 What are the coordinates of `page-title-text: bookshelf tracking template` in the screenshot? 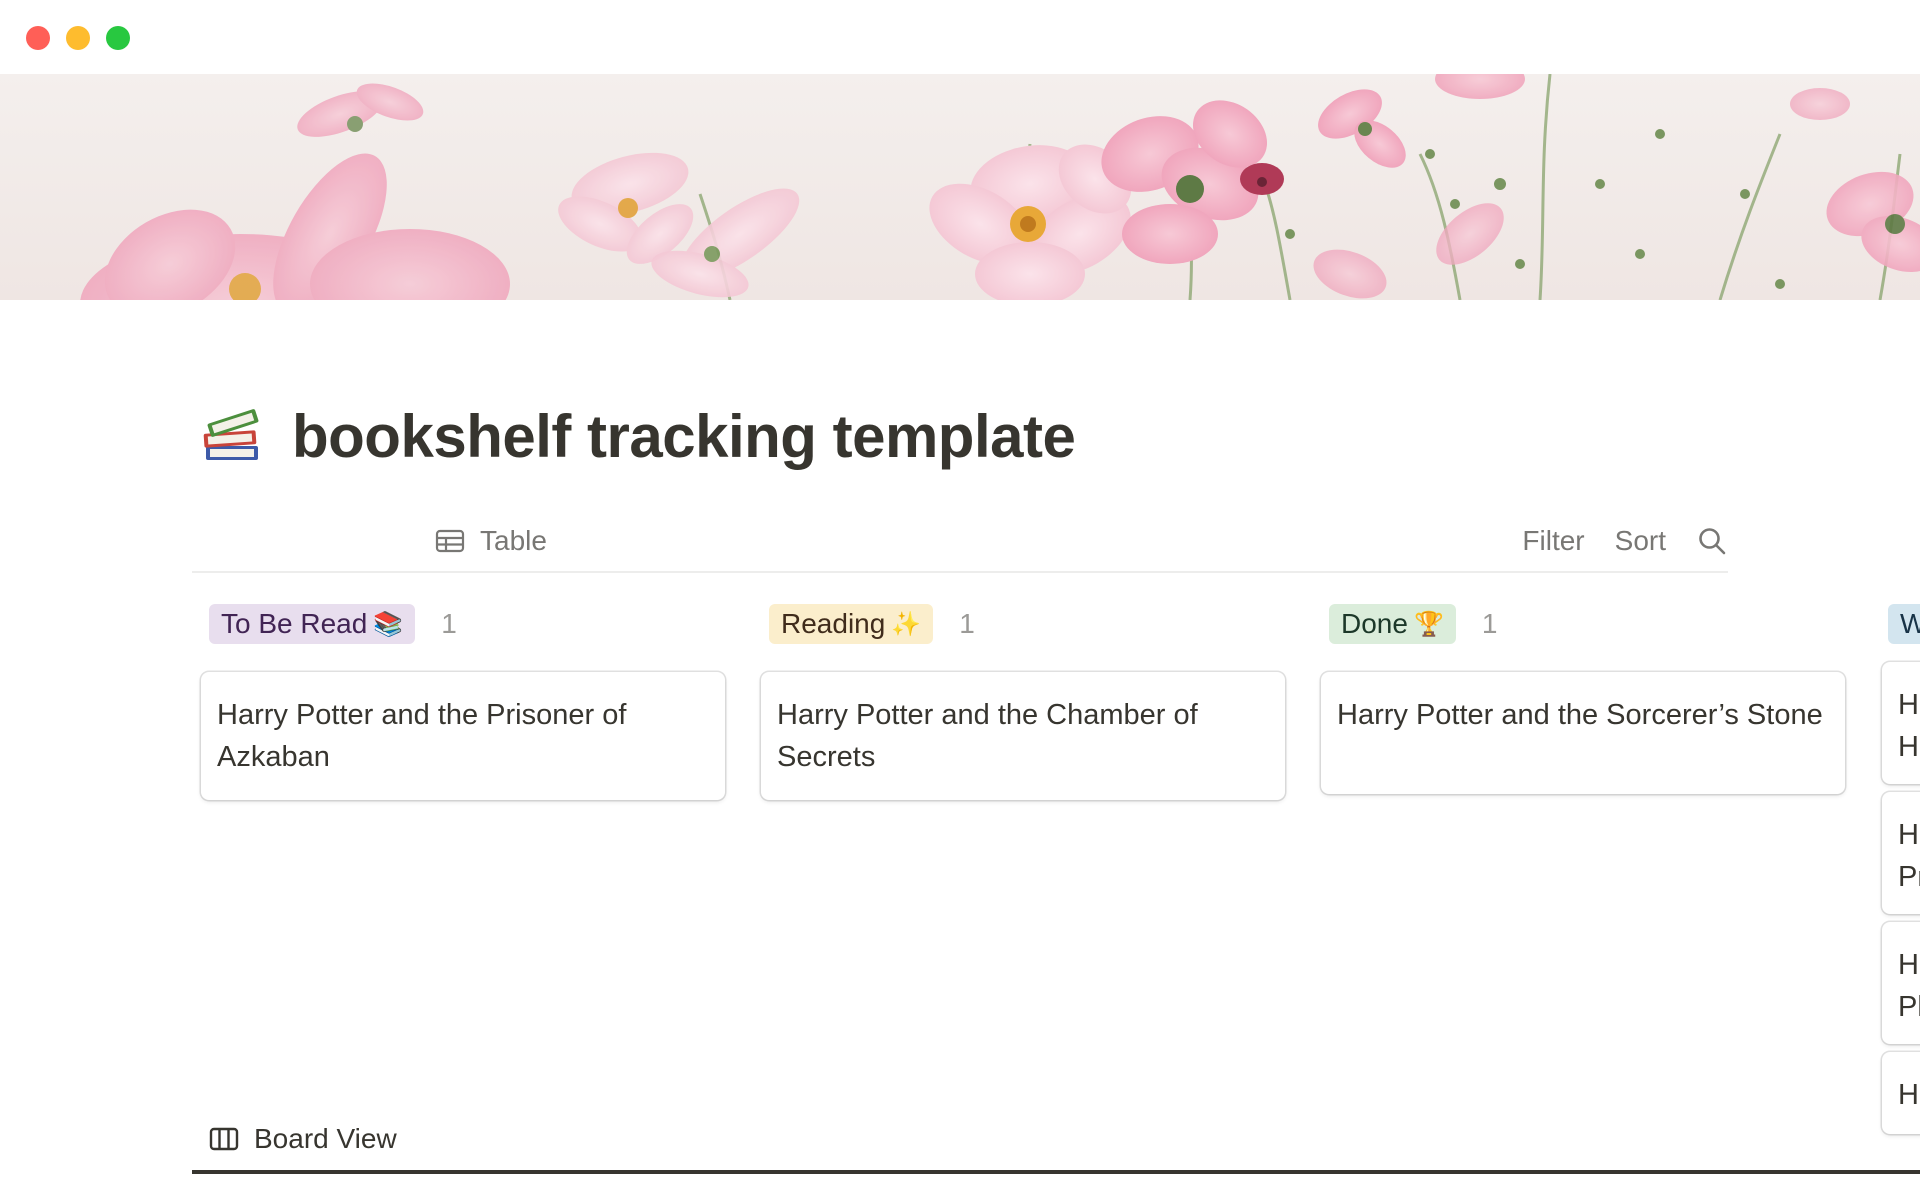 It's located at (684, 436).